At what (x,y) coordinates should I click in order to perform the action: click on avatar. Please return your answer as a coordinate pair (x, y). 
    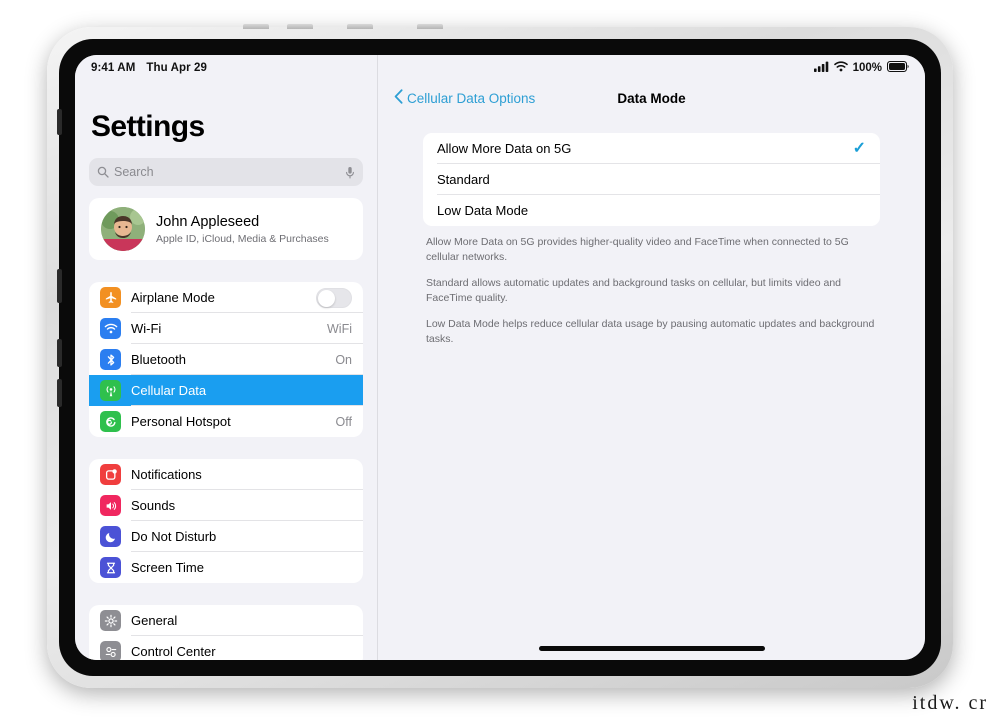
    Looking at the image, I should click on (123, 229).